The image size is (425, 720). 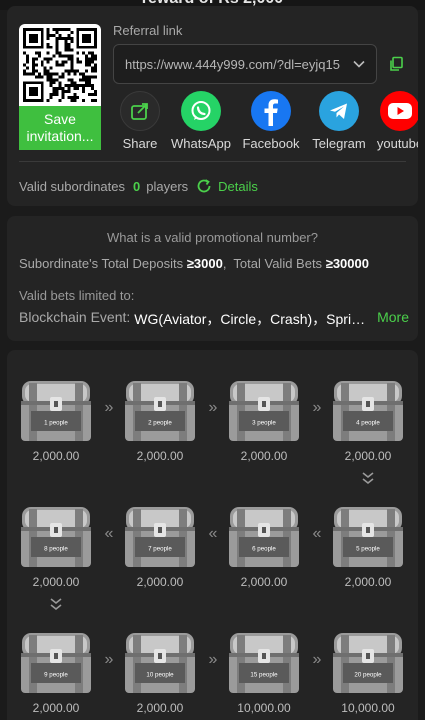 What do you see at coordinates (60, 65) in the screenshot?
I see `qr-code` at bounding box center [60, 65].